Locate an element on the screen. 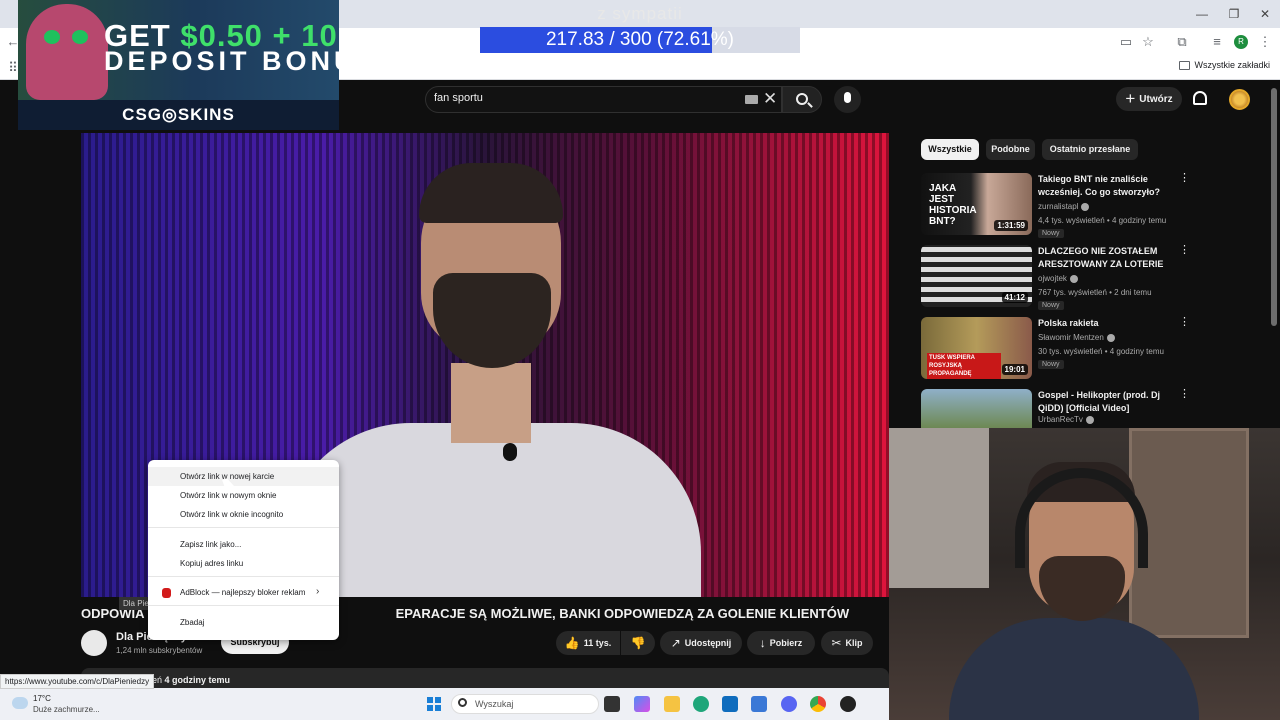 The width and height of the screenshot is (1280, 720). search-value: fan sportu is located at coordinates (458, 98).